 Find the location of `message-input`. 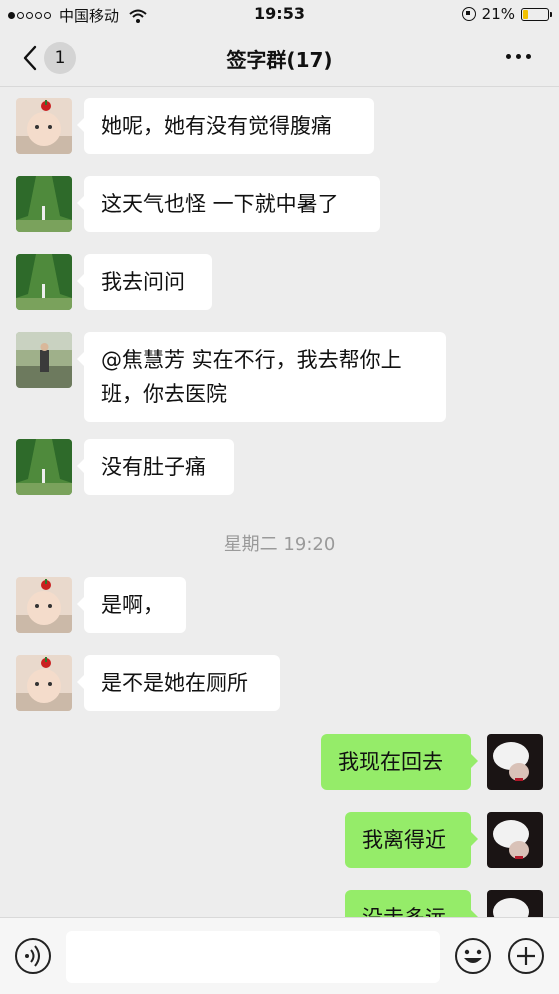

message-input is located at coordinates (253, 957).